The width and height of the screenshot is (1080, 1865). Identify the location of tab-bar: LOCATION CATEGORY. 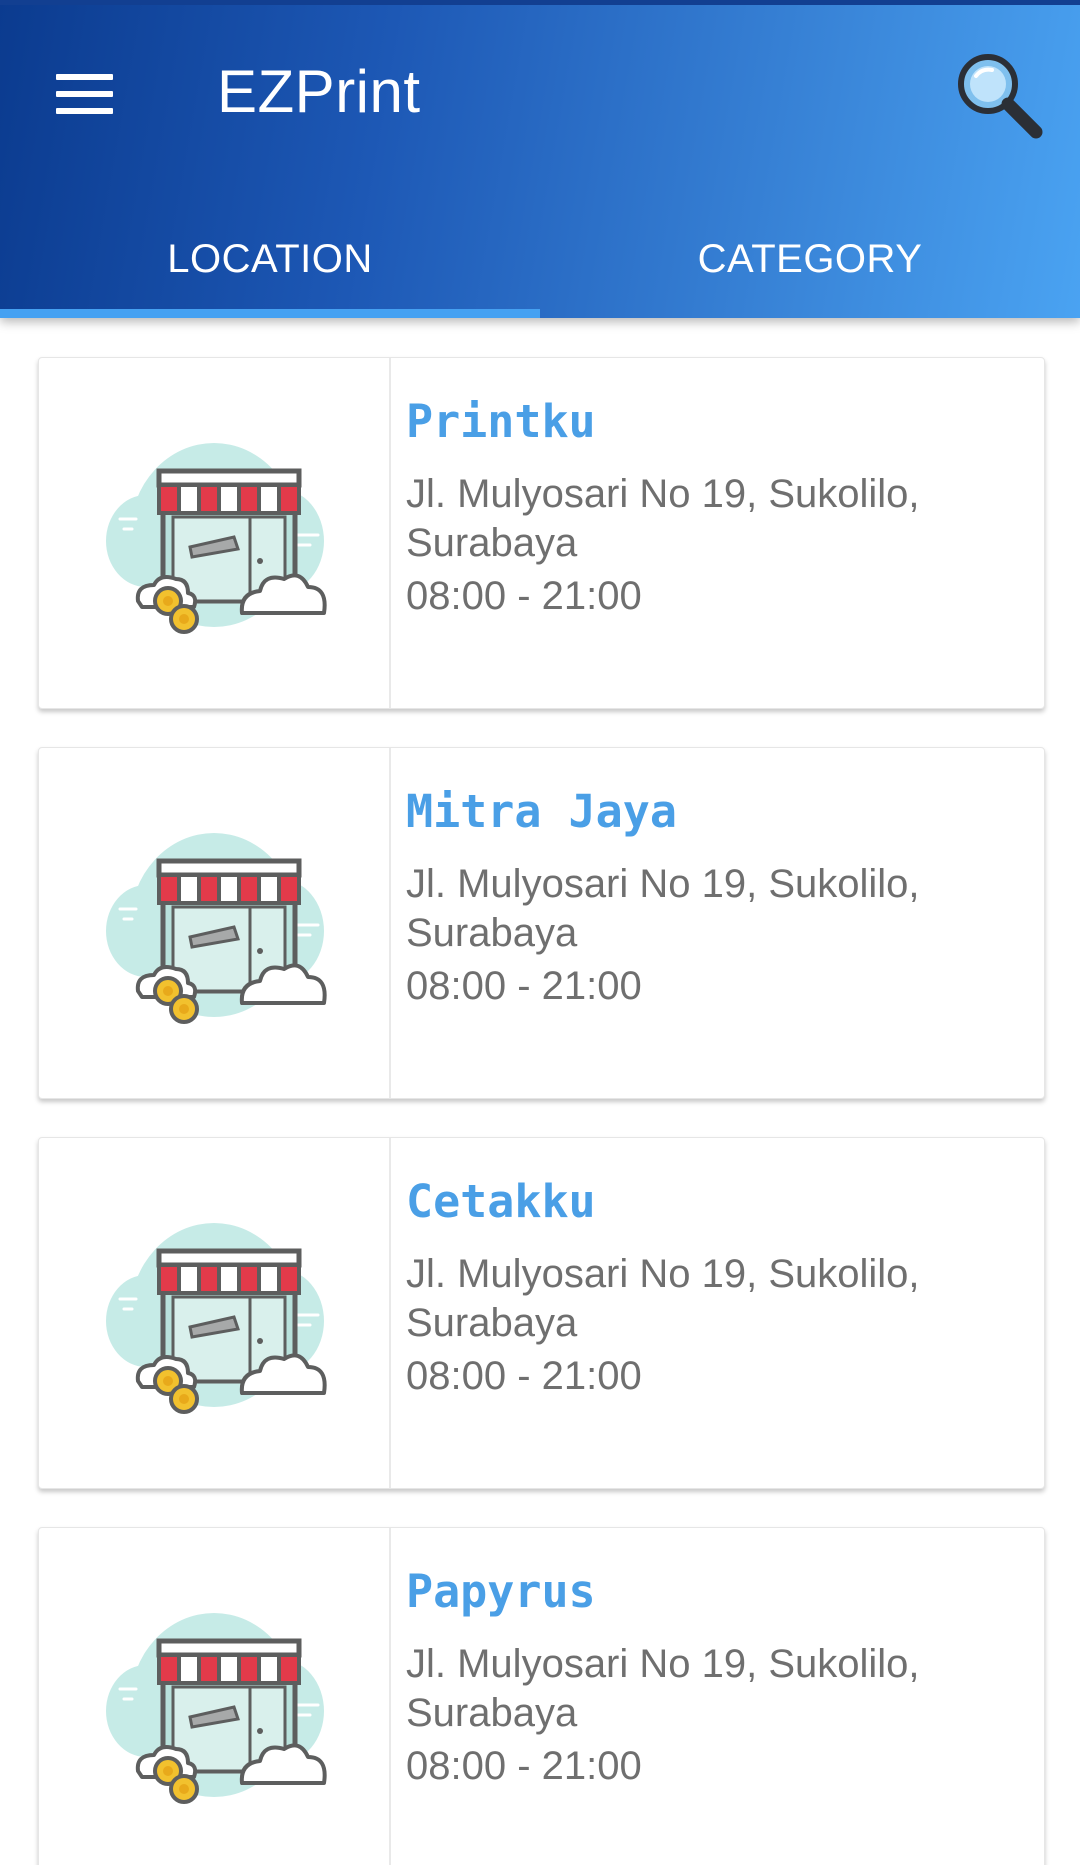
(540, 259).